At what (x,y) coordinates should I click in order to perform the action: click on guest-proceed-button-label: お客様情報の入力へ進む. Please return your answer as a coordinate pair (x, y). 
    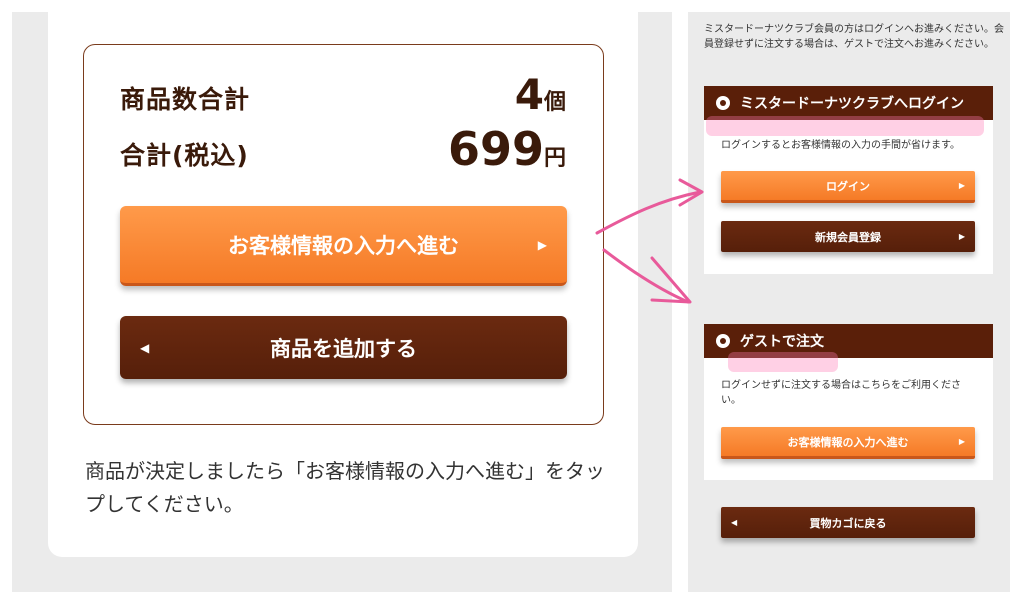
    Looking at the image, I should click on (848, 442).